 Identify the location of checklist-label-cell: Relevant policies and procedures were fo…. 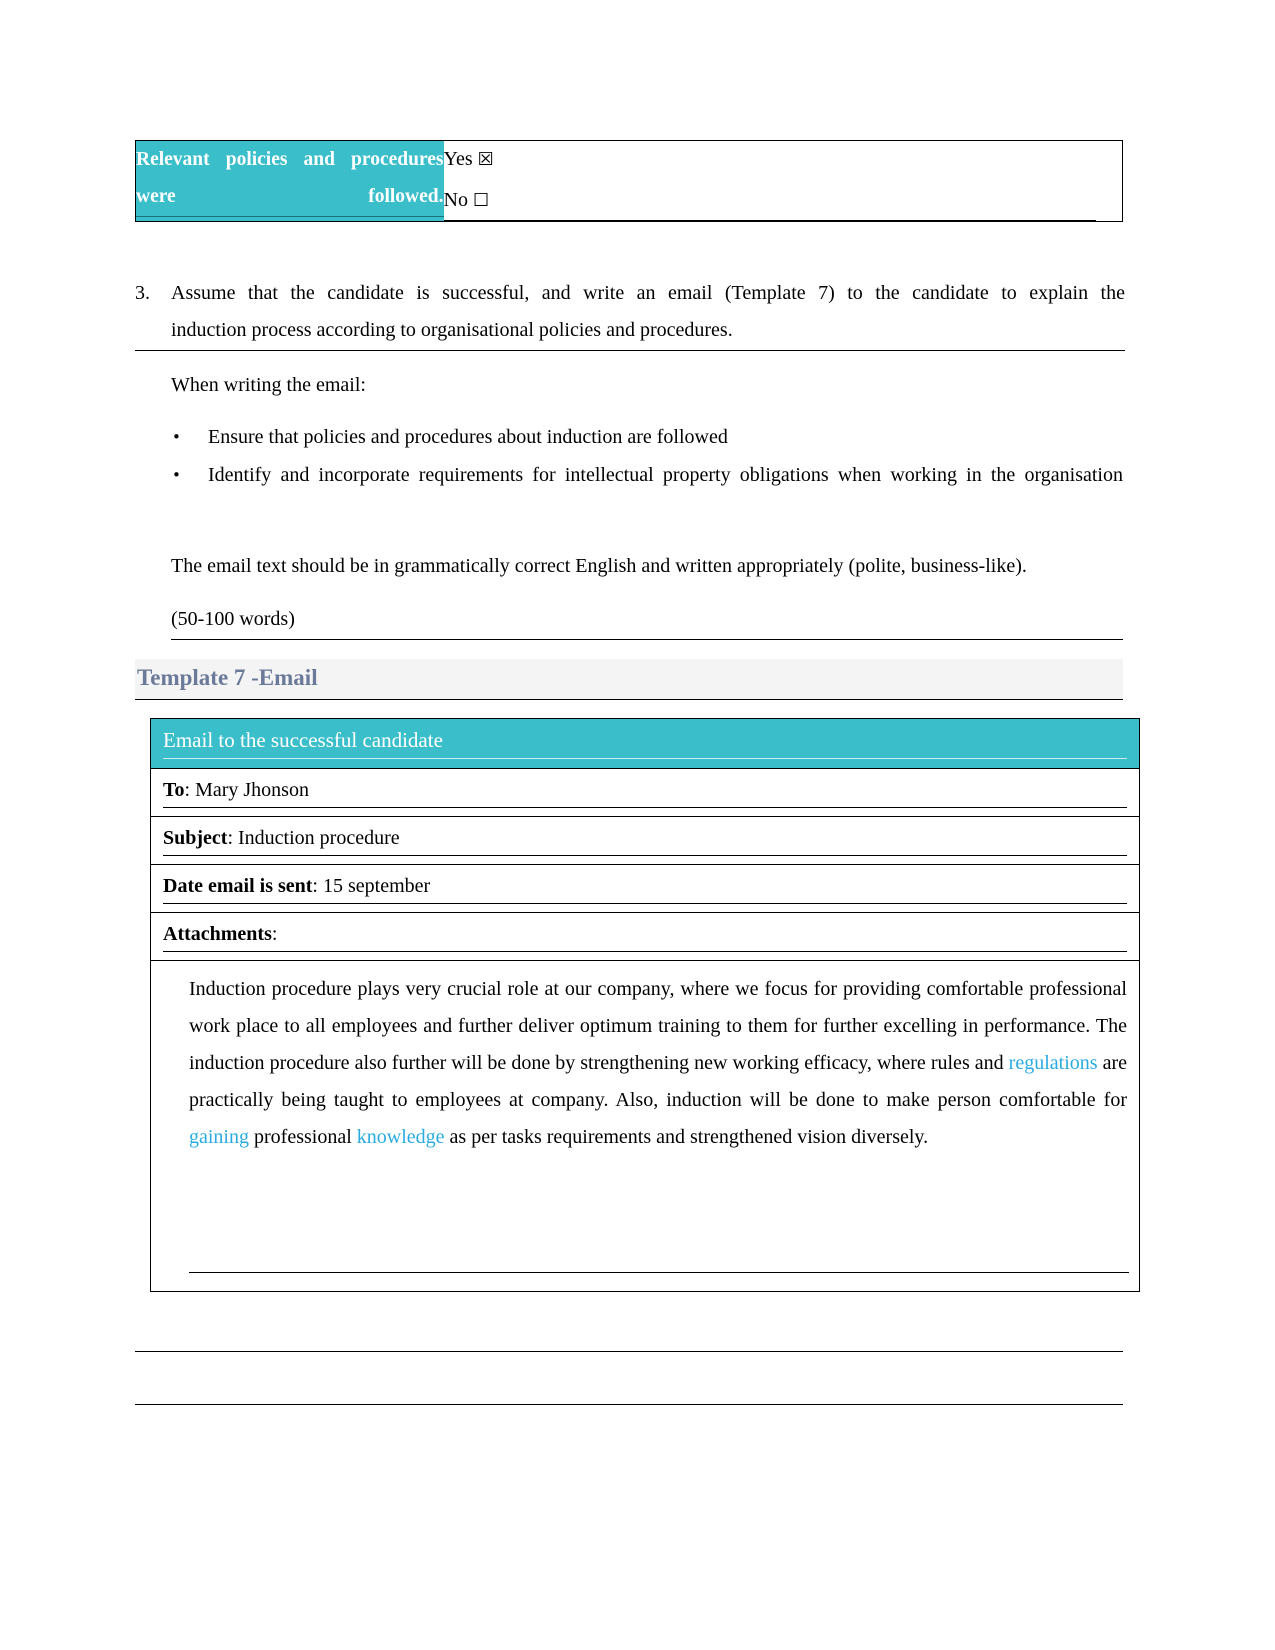
(289, 181).